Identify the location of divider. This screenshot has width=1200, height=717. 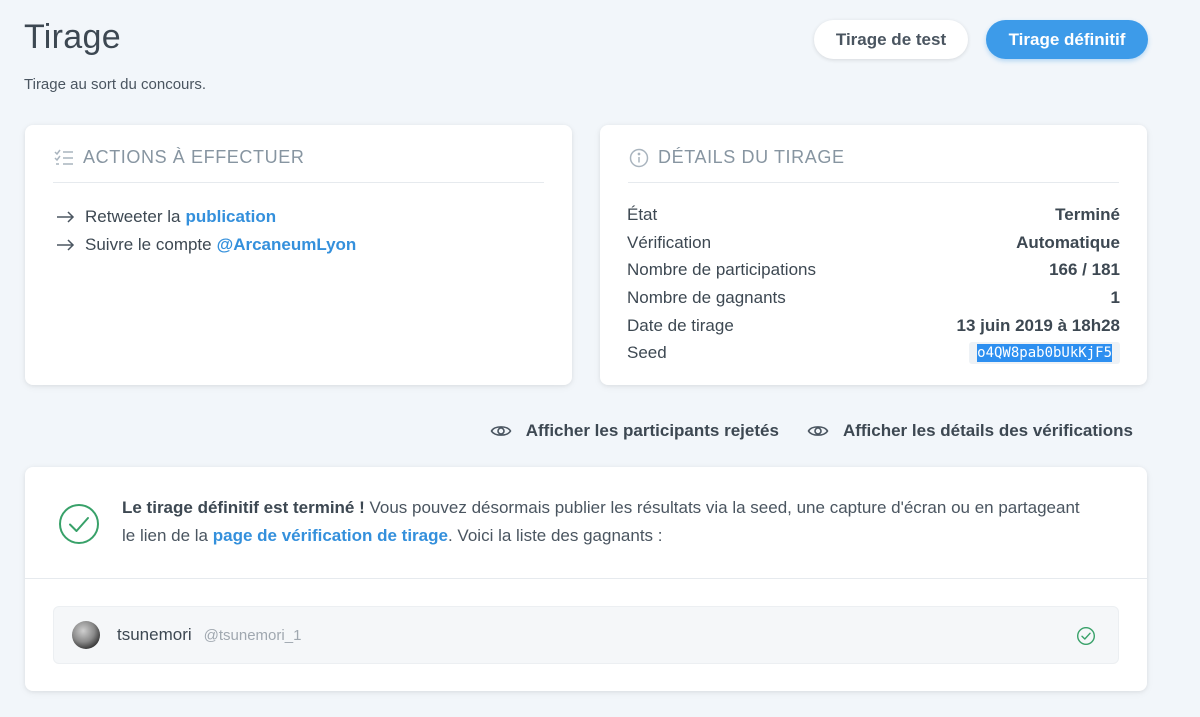
(586, 578).